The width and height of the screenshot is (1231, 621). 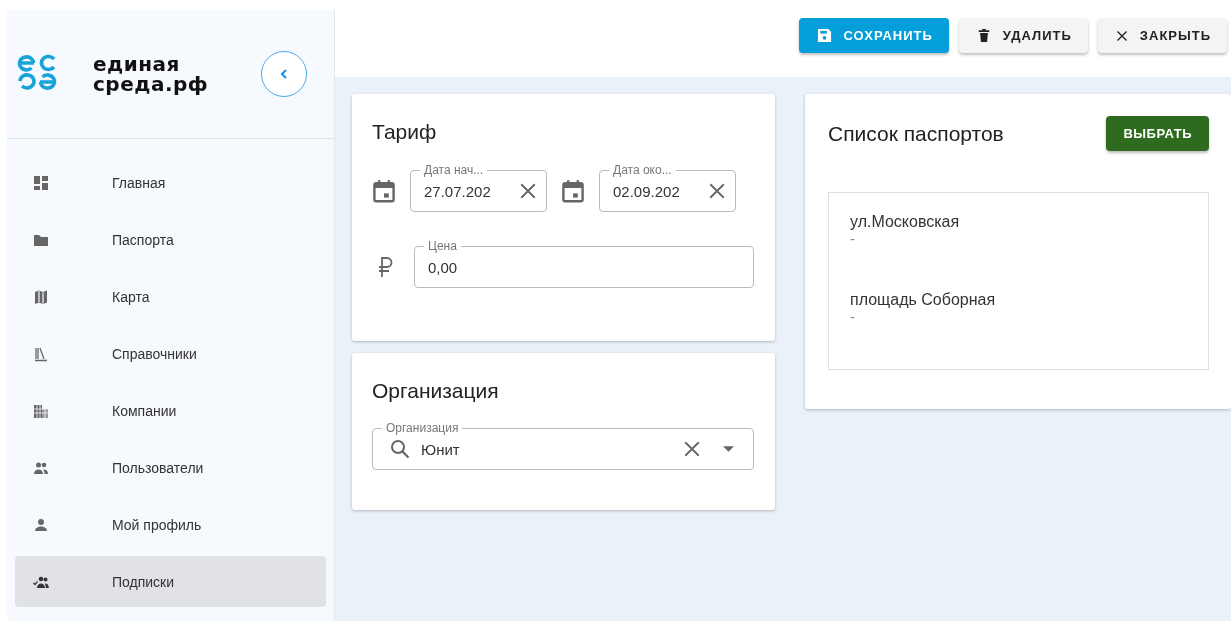 What do you see at coordinates (478, 187) in the screenshot?
I see `date-field: Дата нач... 27.07.202` at bounding box center [478, 187].